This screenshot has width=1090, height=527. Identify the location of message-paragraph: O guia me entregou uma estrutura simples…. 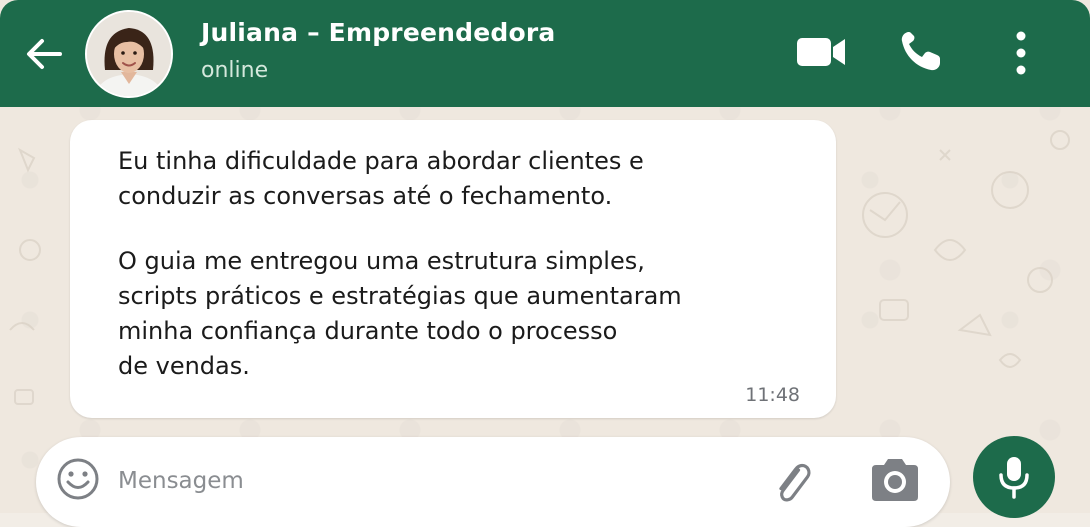
(400, 314).